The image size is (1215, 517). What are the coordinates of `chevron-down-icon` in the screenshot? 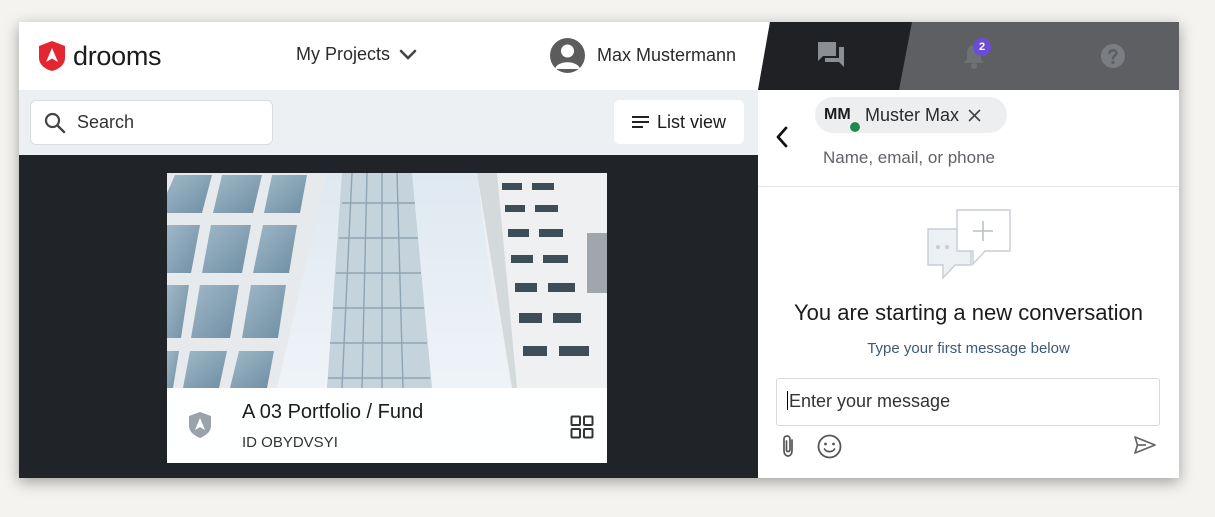 It's located at (408, 54).